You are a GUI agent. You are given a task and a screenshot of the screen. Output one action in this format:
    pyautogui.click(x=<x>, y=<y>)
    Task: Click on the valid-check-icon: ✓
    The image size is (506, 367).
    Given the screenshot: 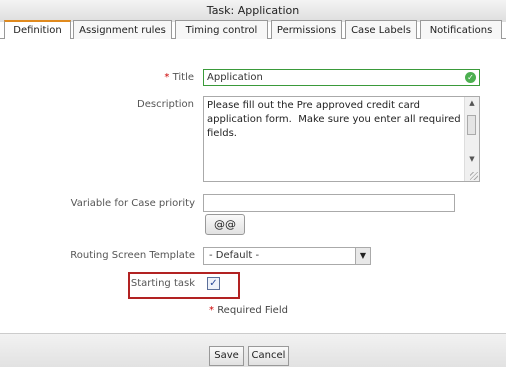 What is the action you would take?
    pyautogui.click(x=470, y=77)
    